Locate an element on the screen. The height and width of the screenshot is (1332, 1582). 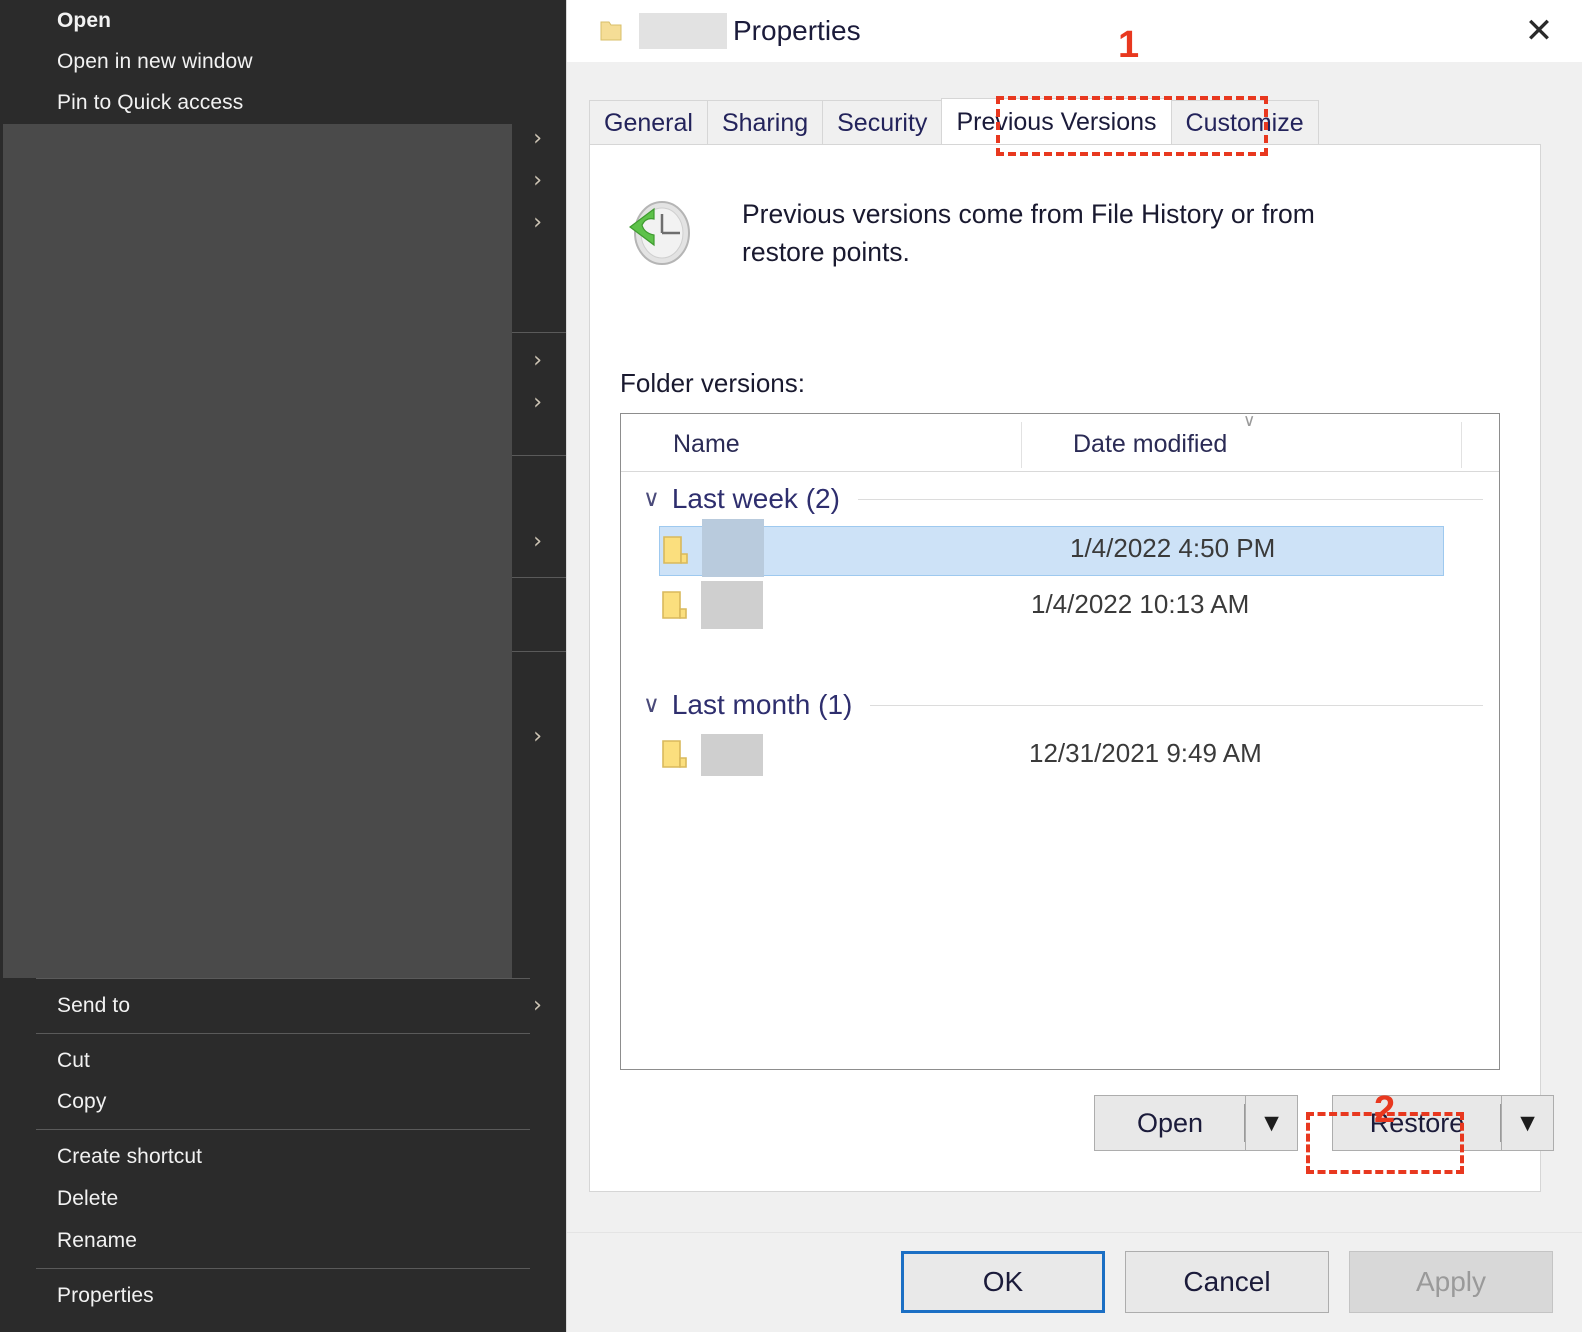
open-dropdown-arrow-icon: ▼ is located at coordinates (1272, 1123).